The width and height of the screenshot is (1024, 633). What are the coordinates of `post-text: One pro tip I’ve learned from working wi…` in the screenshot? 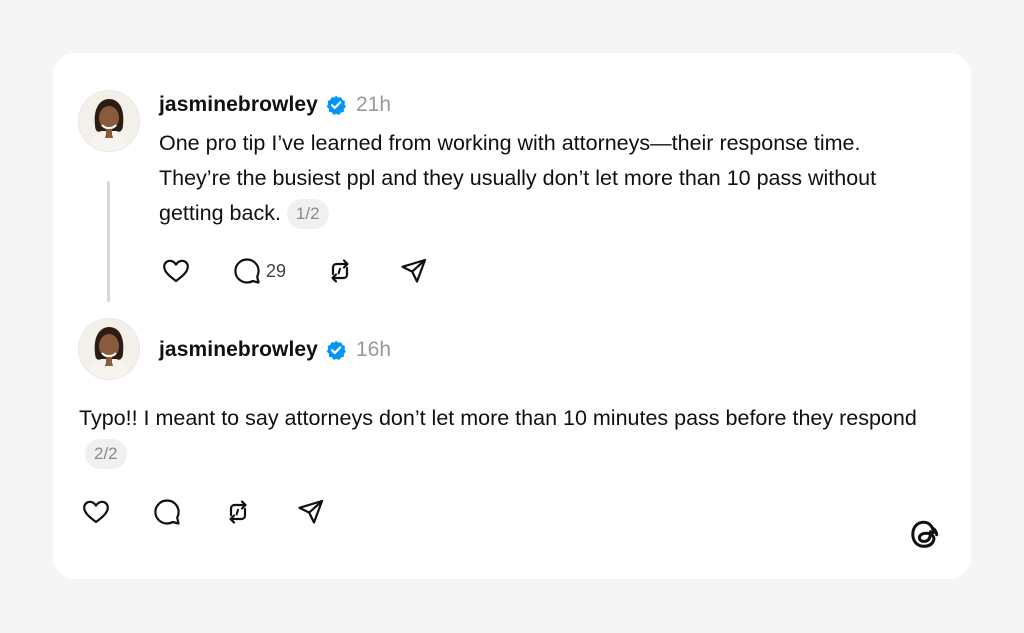 It's located at (518, 178).